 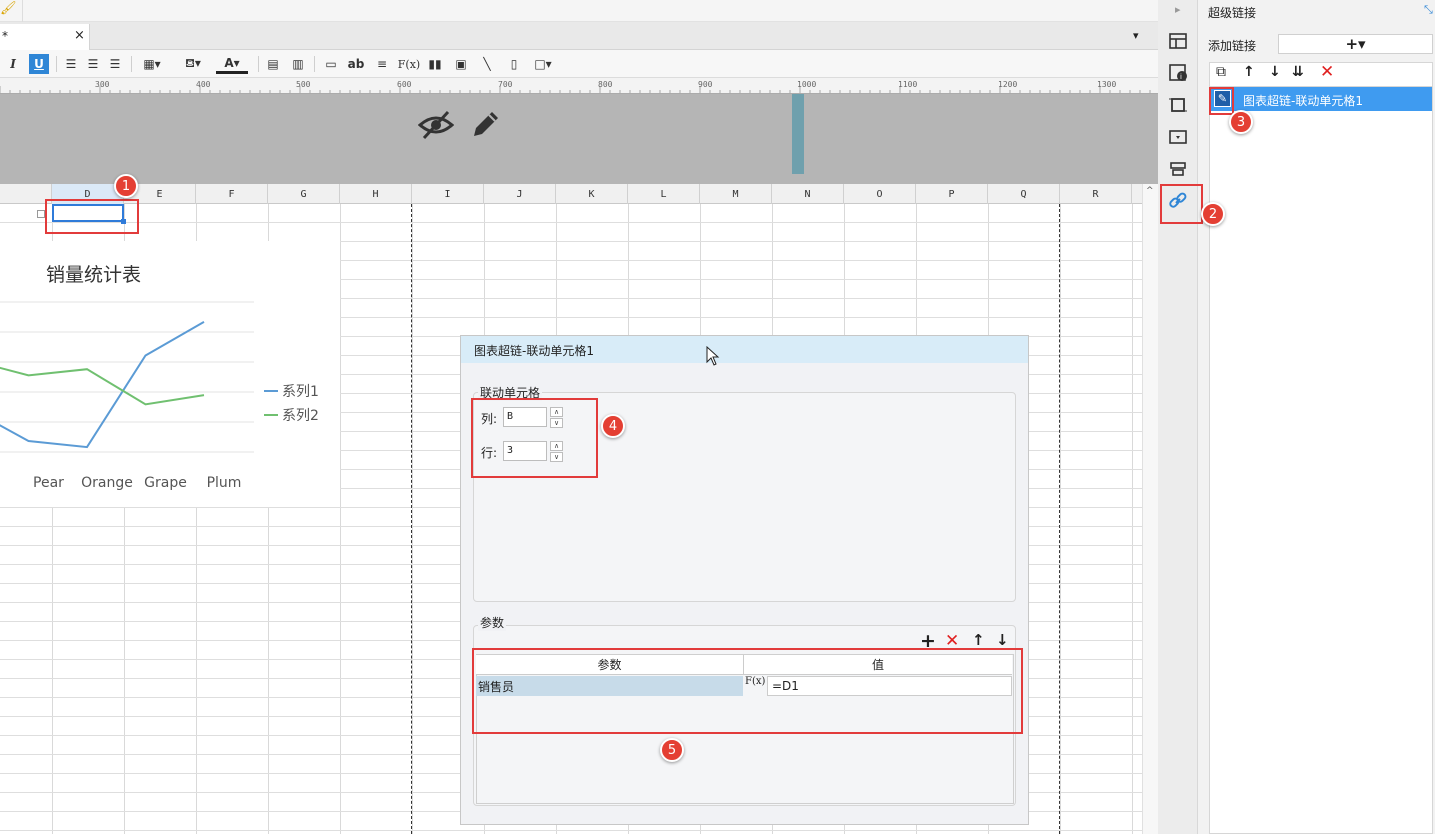 I want to click on ruler-tick: 400, so click(x=203, y=84).